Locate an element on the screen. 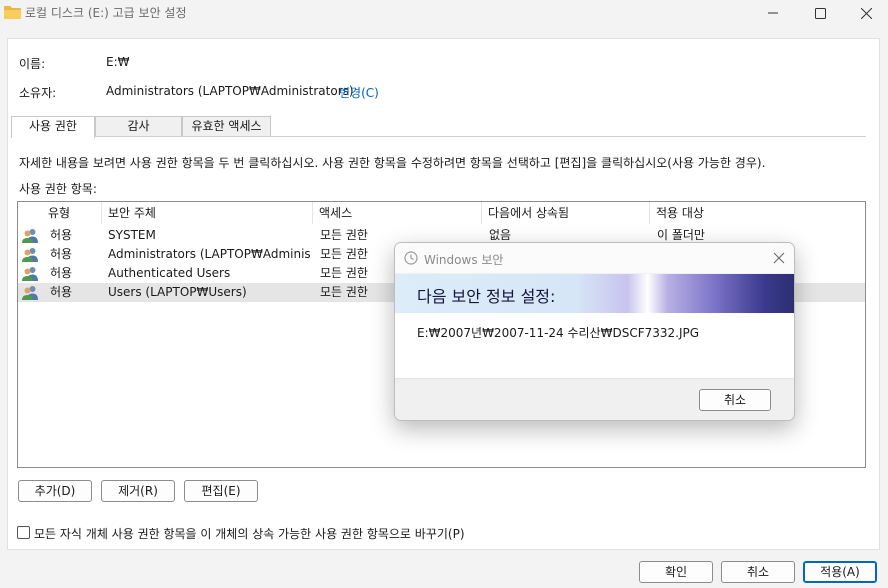 Image resolution: width=888 pixels, height=588 pixels. maximize-button is located at coordinates (820, 13).